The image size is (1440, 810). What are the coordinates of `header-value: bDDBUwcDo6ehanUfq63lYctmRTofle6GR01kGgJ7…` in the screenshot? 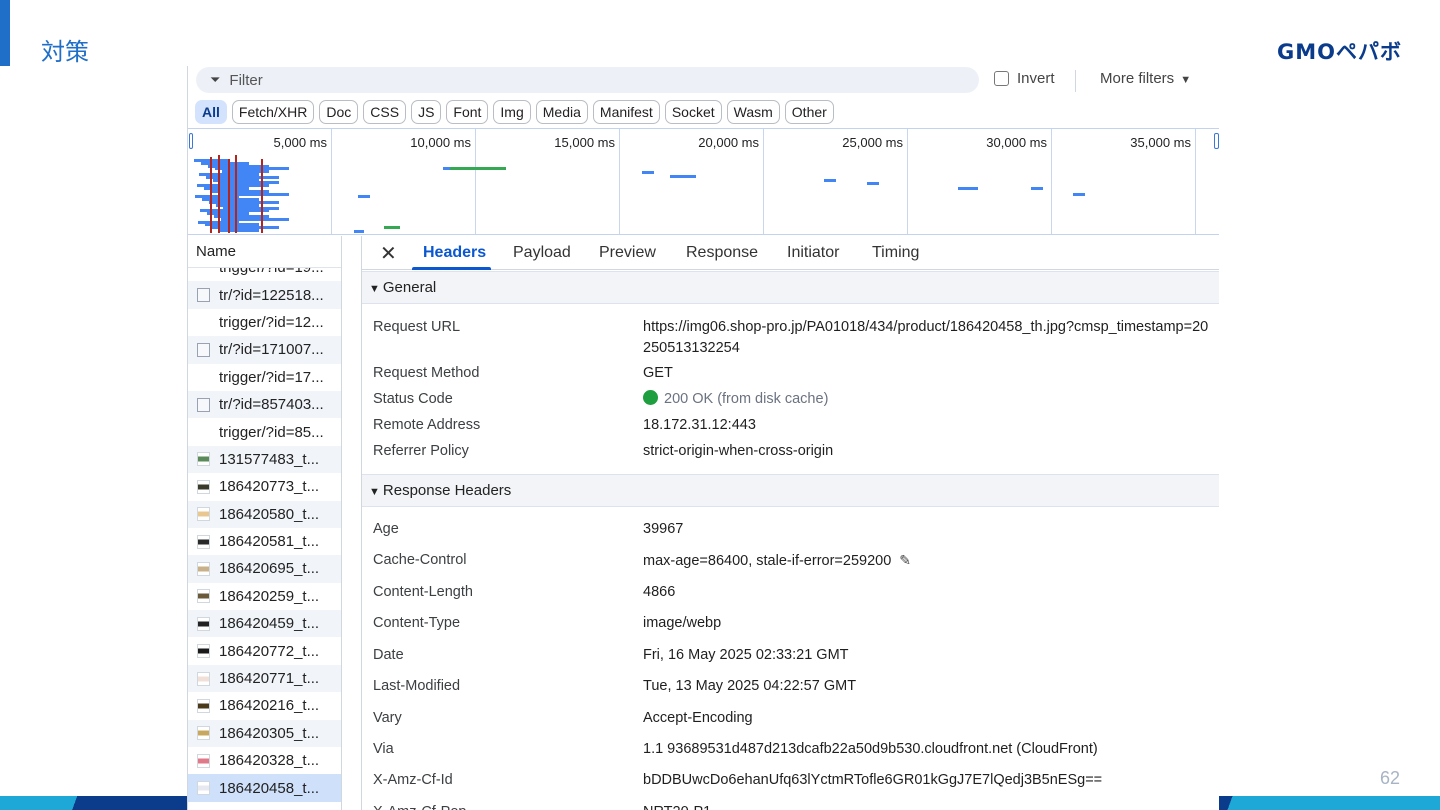 It's located at (928, 780).